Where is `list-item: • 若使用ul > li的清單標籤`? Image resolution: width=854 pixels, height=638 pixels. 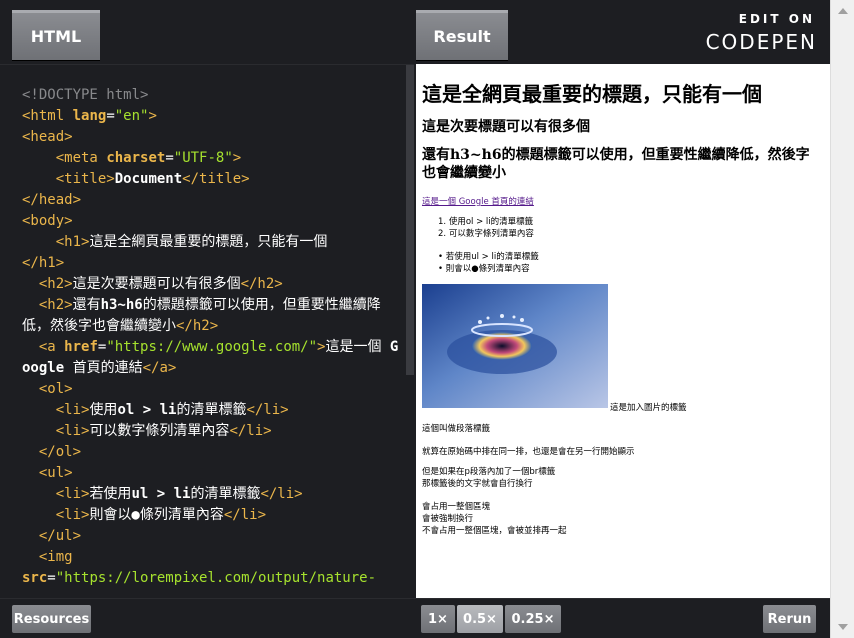 list-item: • 若使用ul > li的清單標籤 is located at coordinates (488, 257).